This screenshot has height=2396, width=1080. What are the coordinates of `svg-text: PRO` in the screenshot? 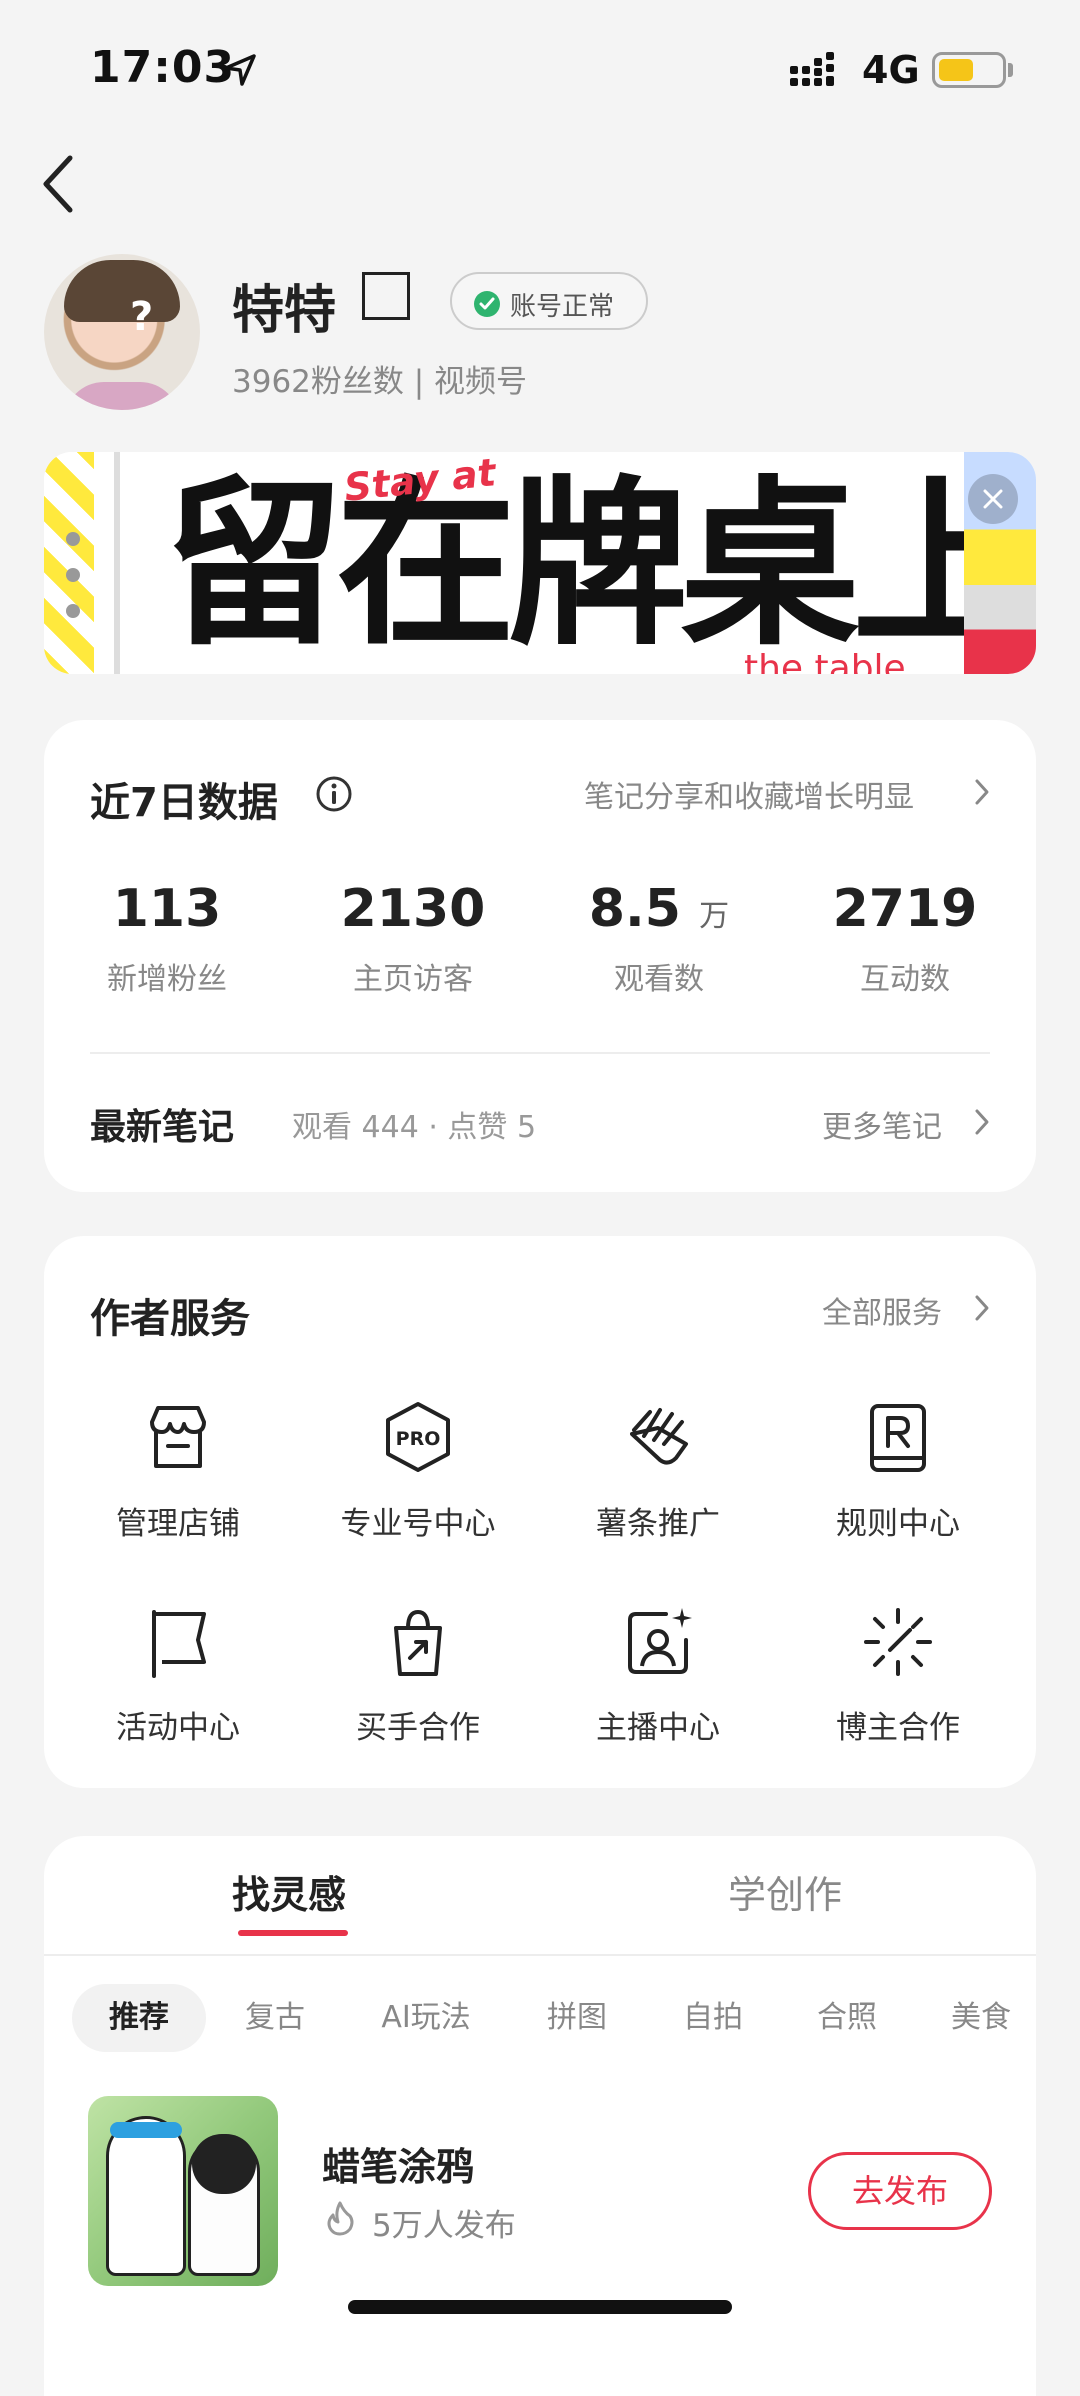 It's located at (418, 1439).